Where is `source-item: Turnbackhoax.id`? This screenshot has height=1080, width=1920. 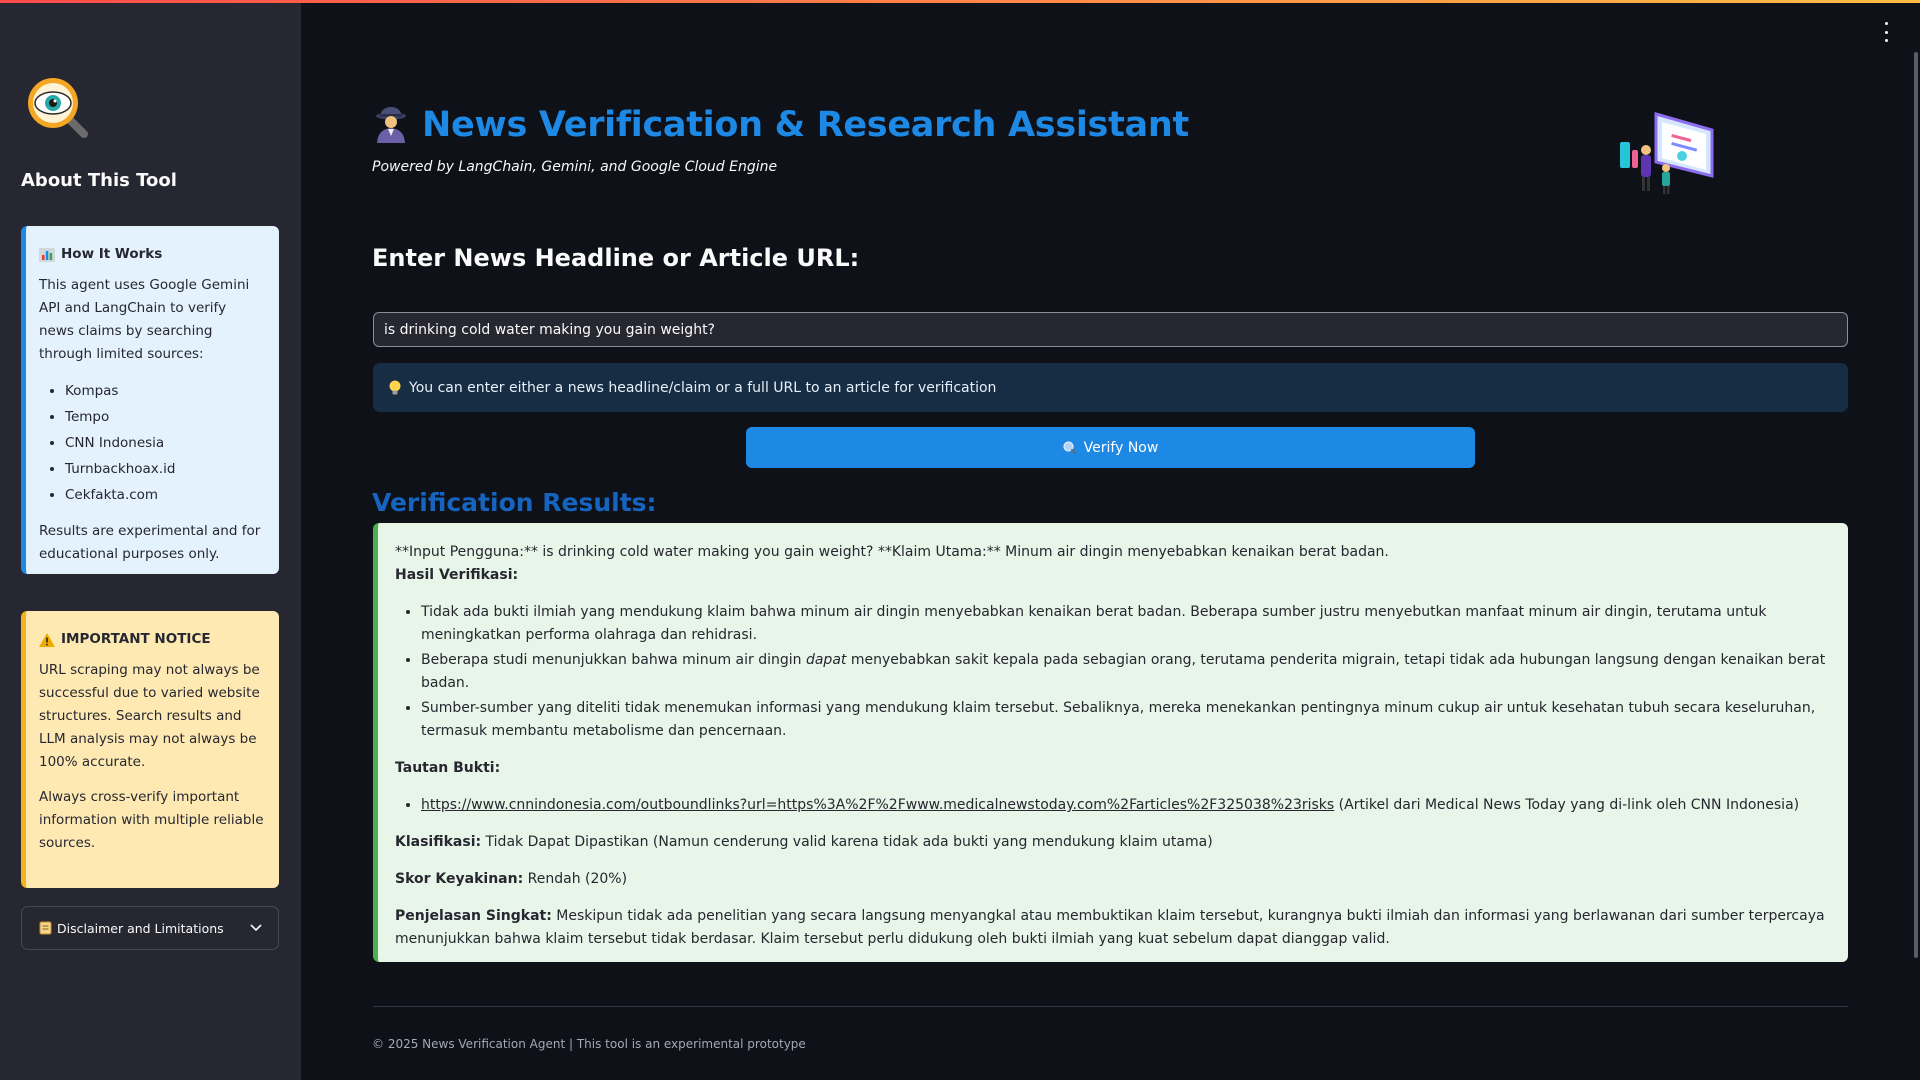 source-item: Turnbackhoax.id is located at coordinates (165, 469).